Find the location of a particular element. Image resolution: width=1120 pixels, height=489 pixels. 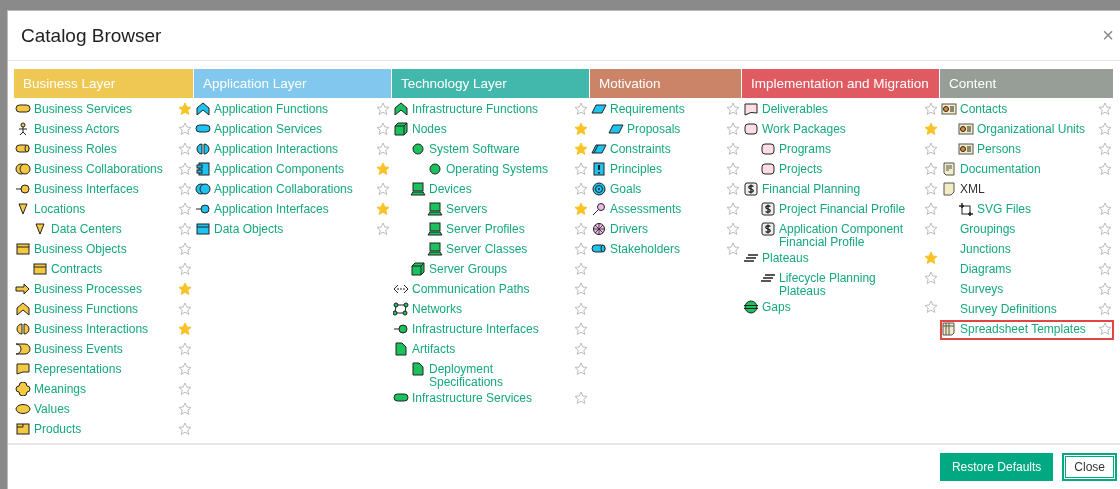

catalog-link: Application Functions is located at coordinates (292, 108).